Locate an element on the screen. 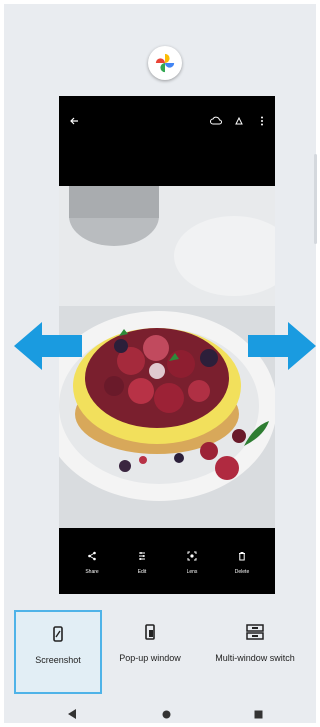 This screenshot has height=727, width=320. share-icon is located at coordinates (92, 557).